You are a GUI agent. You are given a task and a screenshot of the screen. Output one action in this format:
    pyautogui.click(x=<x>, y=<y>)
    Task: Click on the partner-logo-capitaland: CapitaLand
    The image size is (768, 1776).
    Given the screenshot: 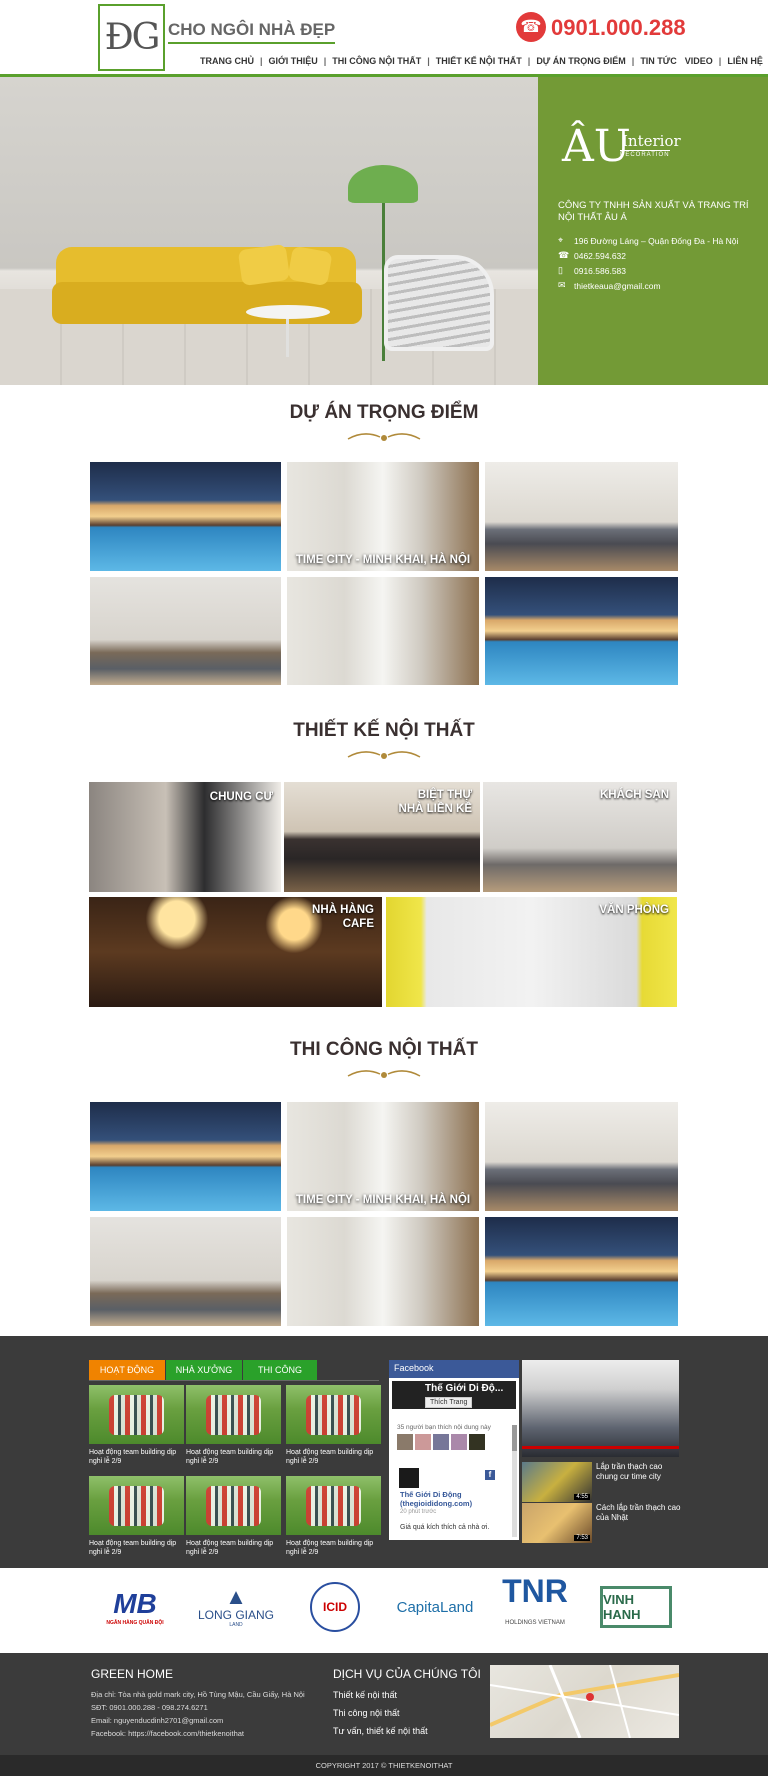 What is the action you would take?
    pyautogui.click(x=435, y=1607)
    